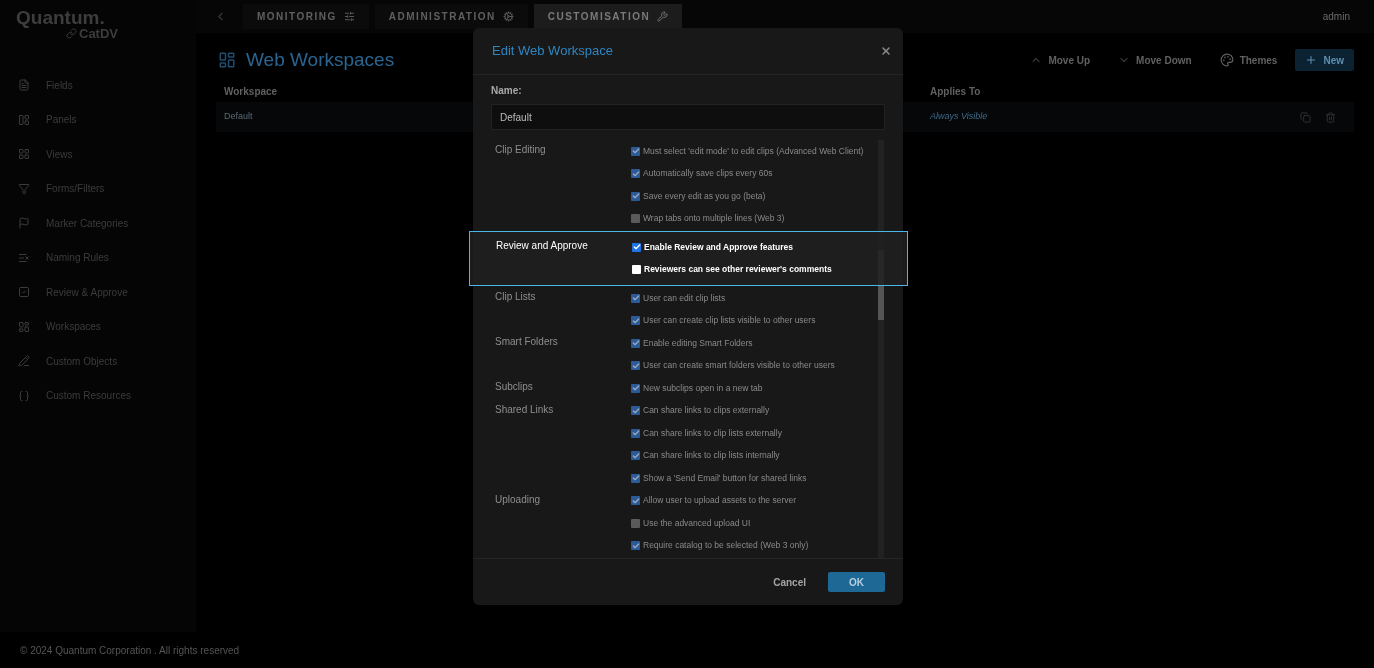 The width and height of the screenshot is (1374, 668). Describe the element at coordinates (719, 455) in the screenshot. I see `checkbox-option: Can share links to clip lists internally` at that location.